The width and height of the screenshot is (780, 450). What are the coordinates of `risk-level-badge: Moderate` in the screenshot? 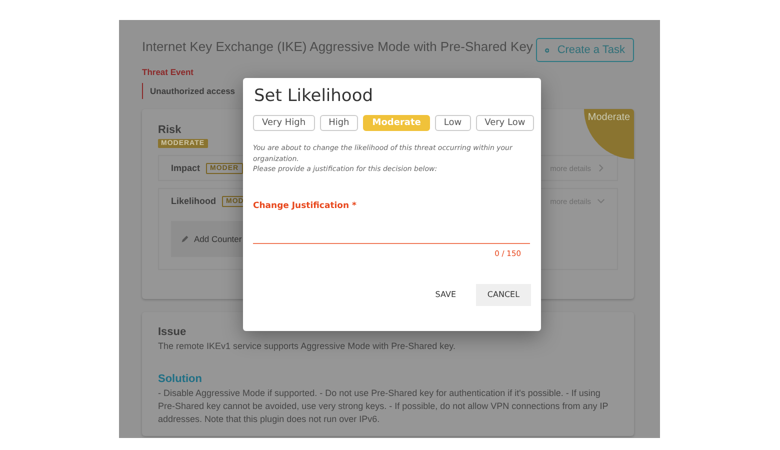 It's located at (609, 134).